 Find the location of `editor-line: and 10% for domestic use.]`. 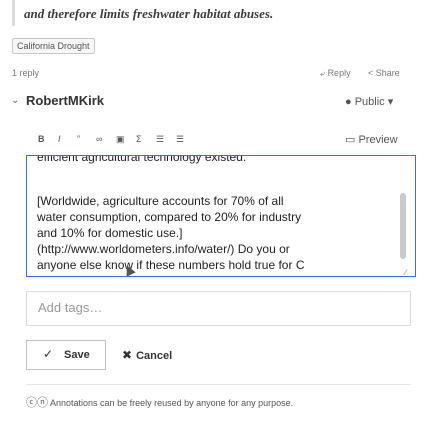

editor-line: and 10% for domestic use.] is located at coordinates (110, 233).